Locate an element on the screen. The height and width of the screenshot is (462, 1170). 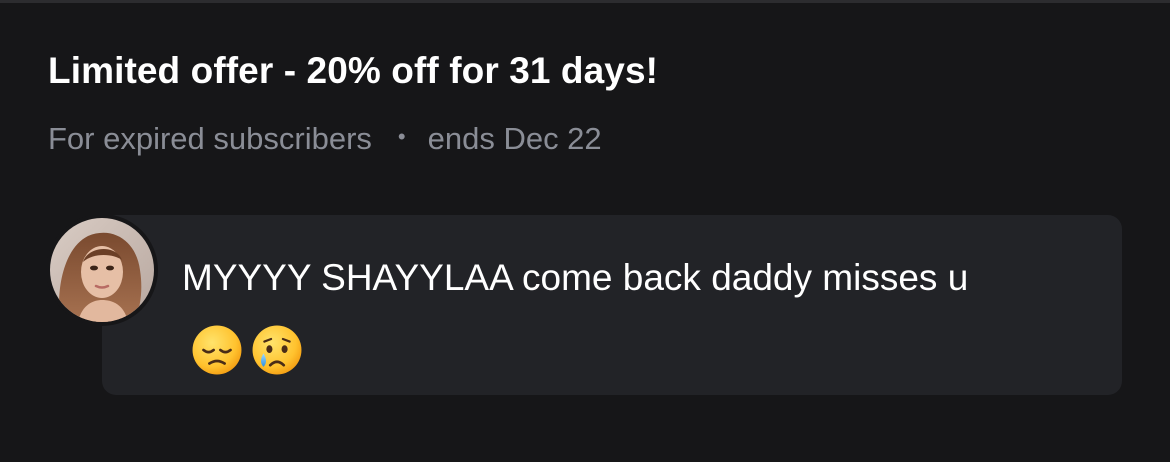
avatar is located at coordinates (102, 270).